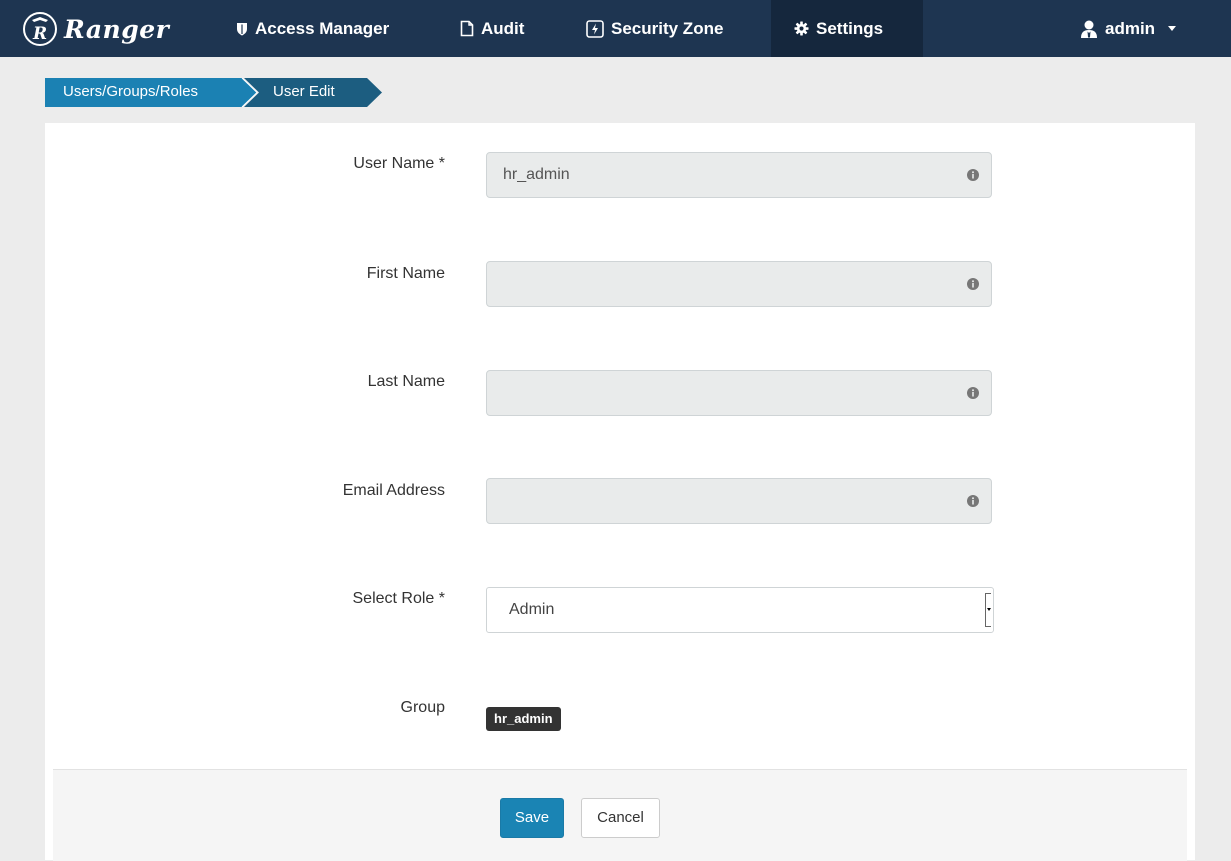 This screenshot has width=1231, height=861. Describe the element at coordinates (304, 91) in the screenshot. I see `breadcrumb-user-edit: User Edit` at that location.